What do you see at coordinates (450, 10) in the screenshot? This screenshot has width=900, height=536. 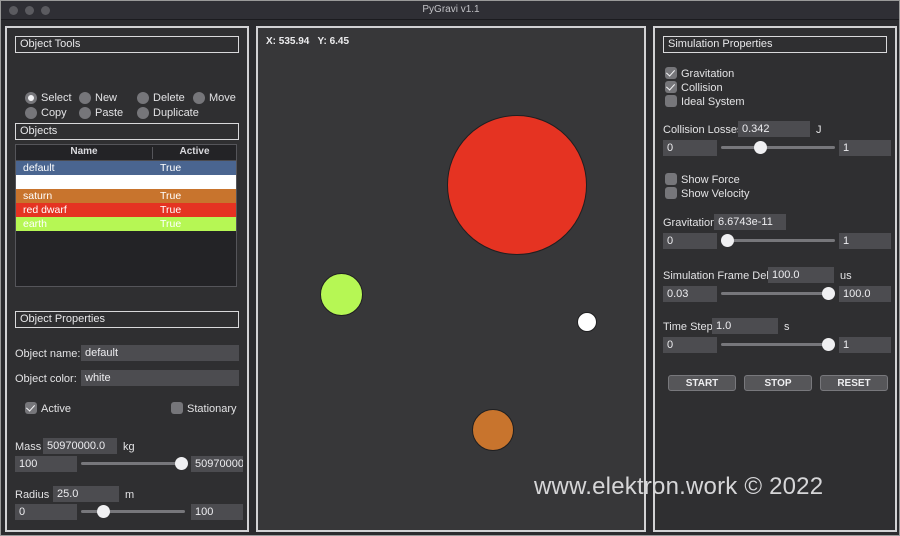 I see `title-bar: PyGravi v1.1` at bounding box center [450, 10].